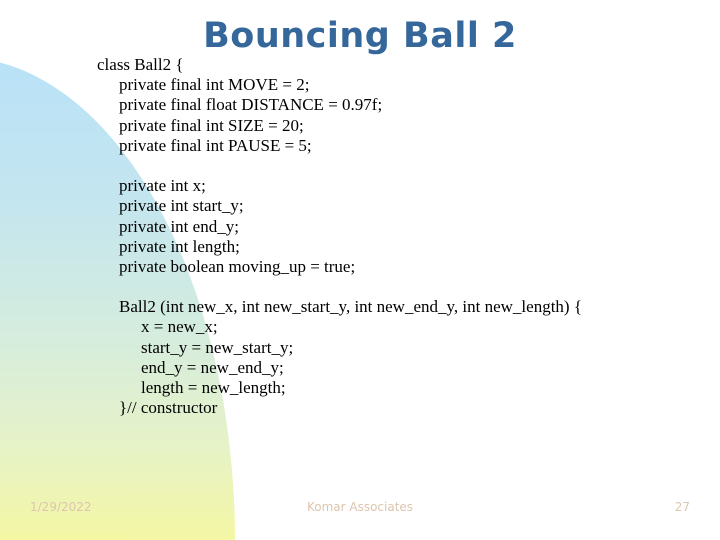  I want to click on code-line: private final float DISTANCE = 0.97f;, so click(251, 105).